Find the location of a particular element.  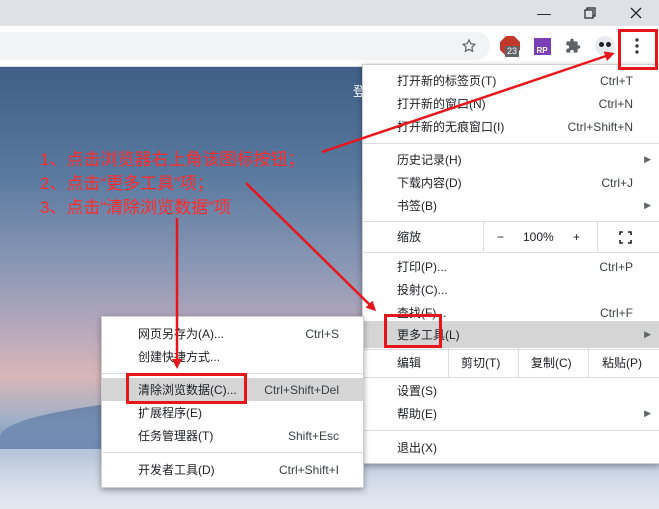

arrow-to-menu-button is located at coordinates (468, 102).